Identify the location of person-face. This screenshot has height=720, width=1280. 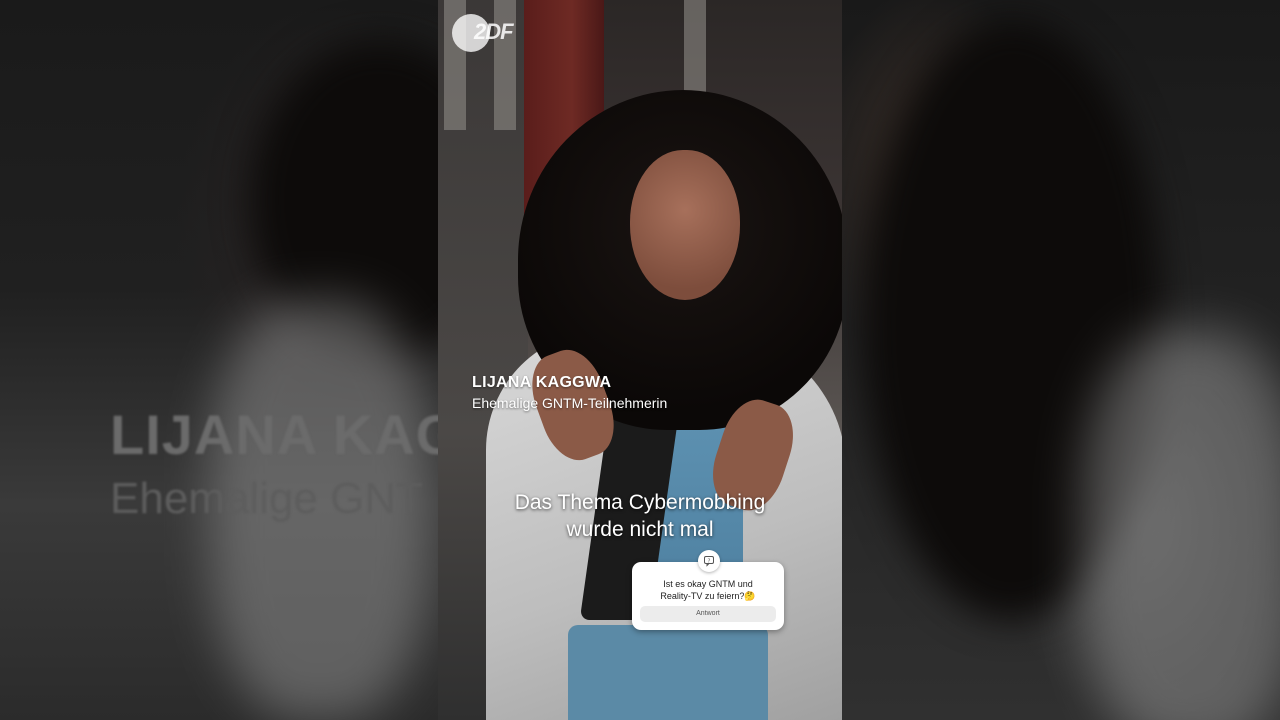
(685, 225).